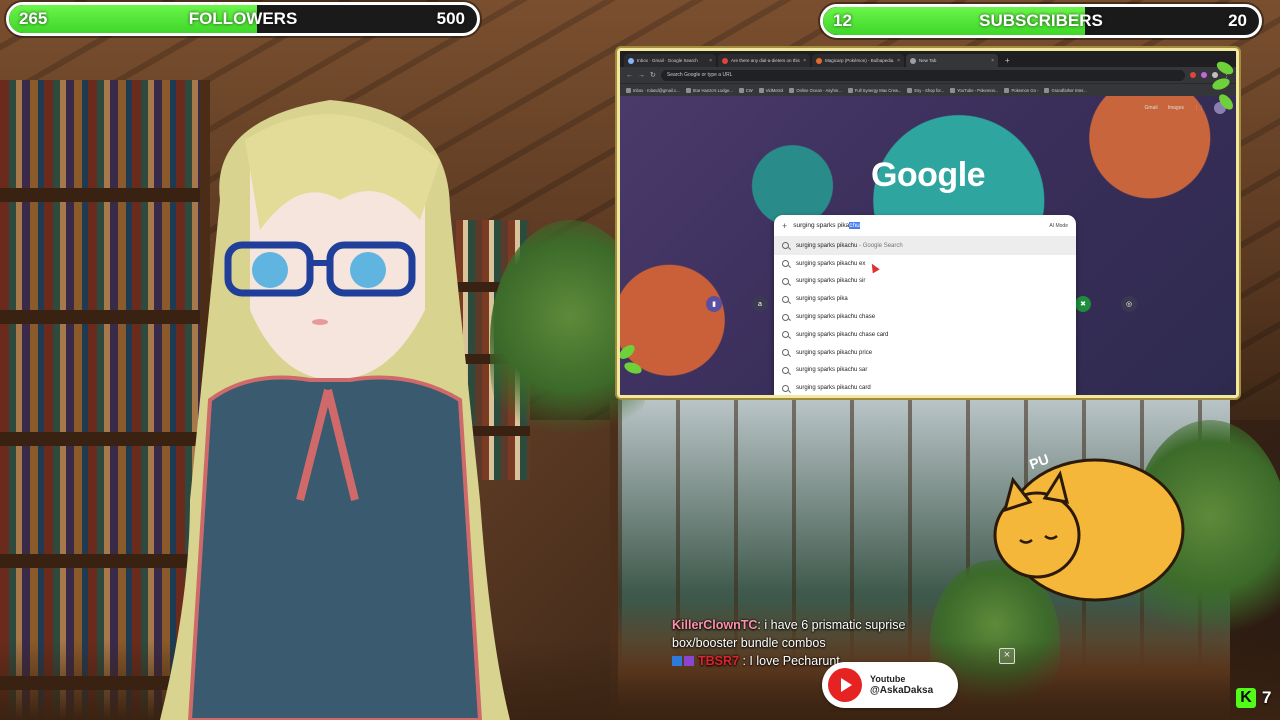 This screenshot has height=720, width=1280. Describe the element at coordinates (1246, 698) in the screenshot. I see `kick-logo-icon: K` at that location.